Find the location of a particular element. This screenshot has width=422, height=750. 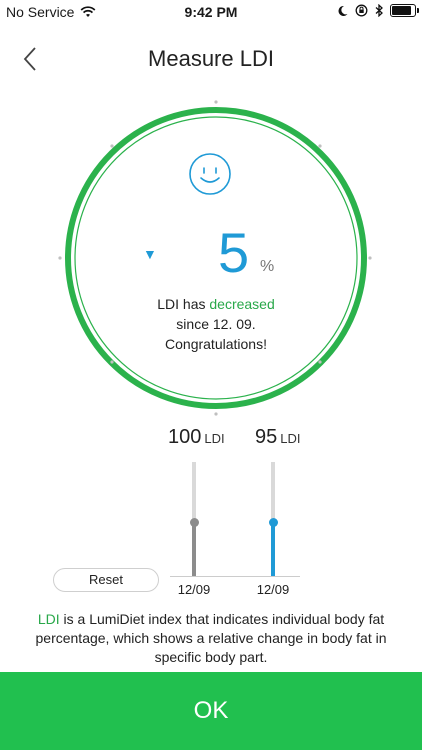

bluetooth-icon is located at coordinates (379, 10).